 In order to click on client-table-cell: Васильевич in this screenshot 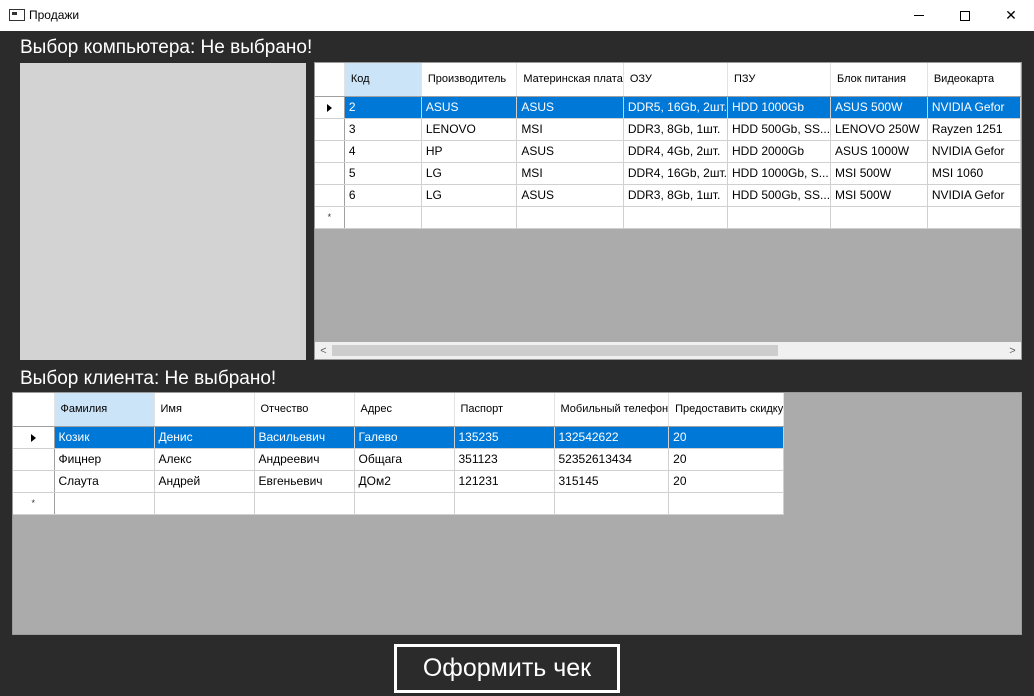, I will do `click(304, 437)`.